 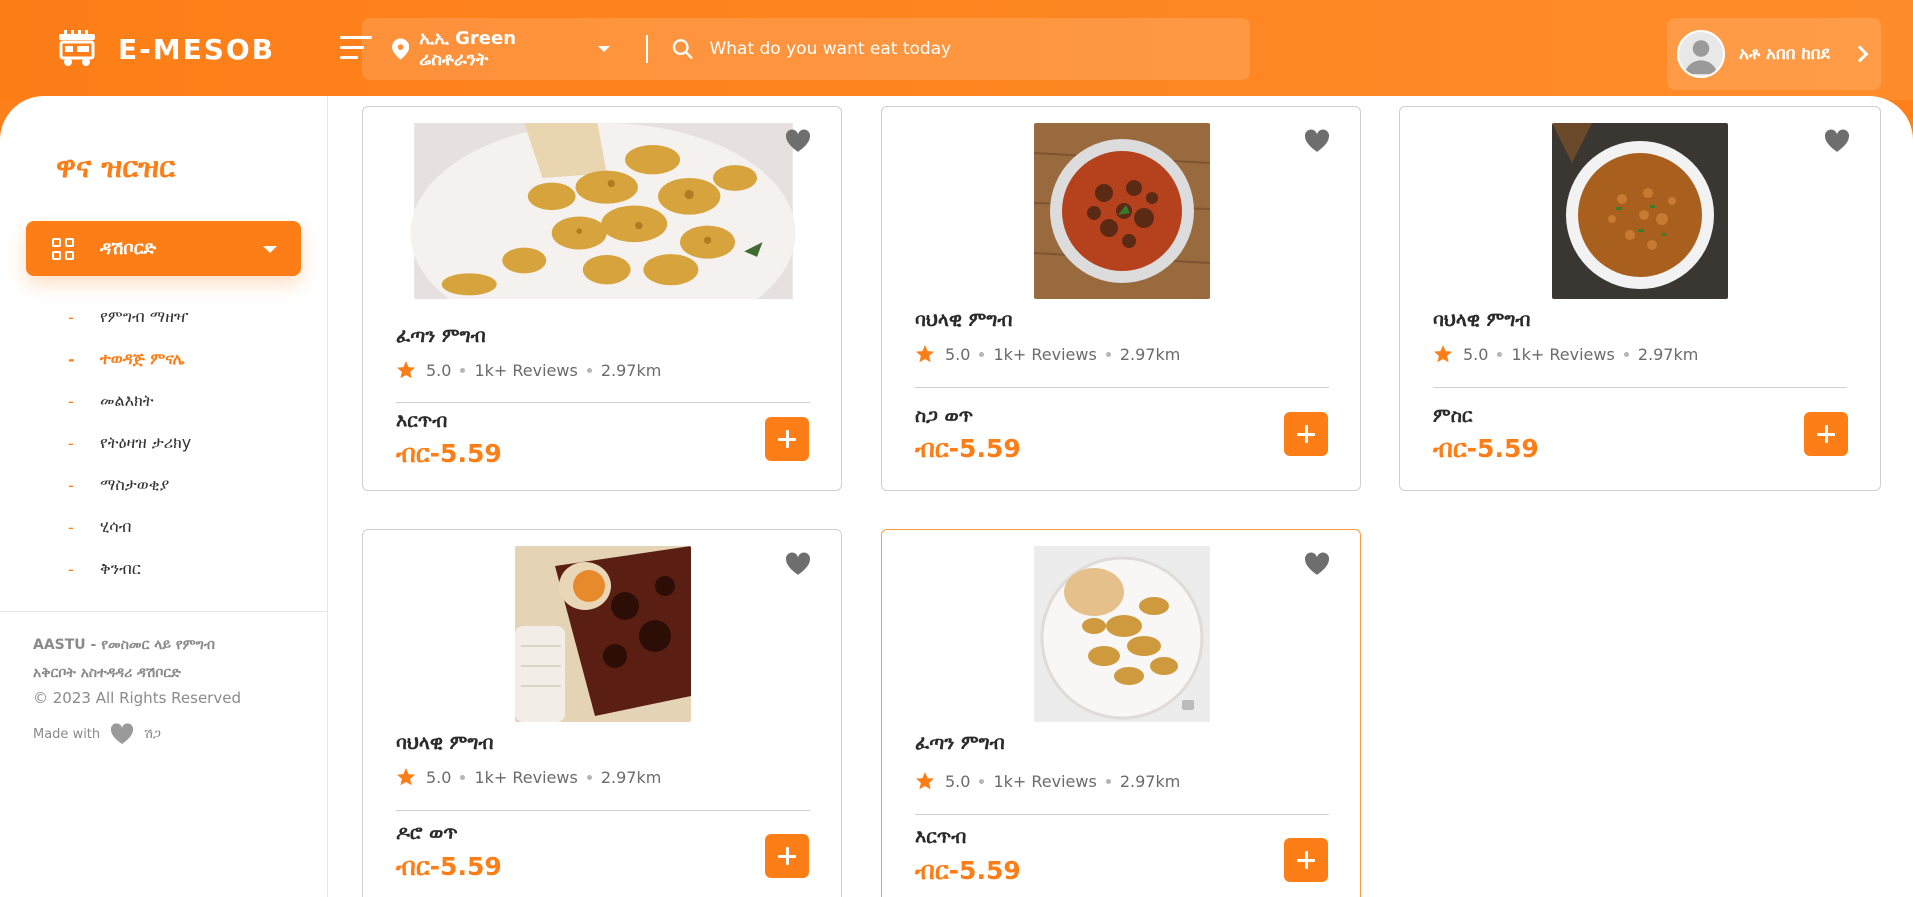 What do you see at coordinates (427, 833) in the screenshot?
I see `dish-name: ዶሮ ወጥ` at bounding box center [427, 833].